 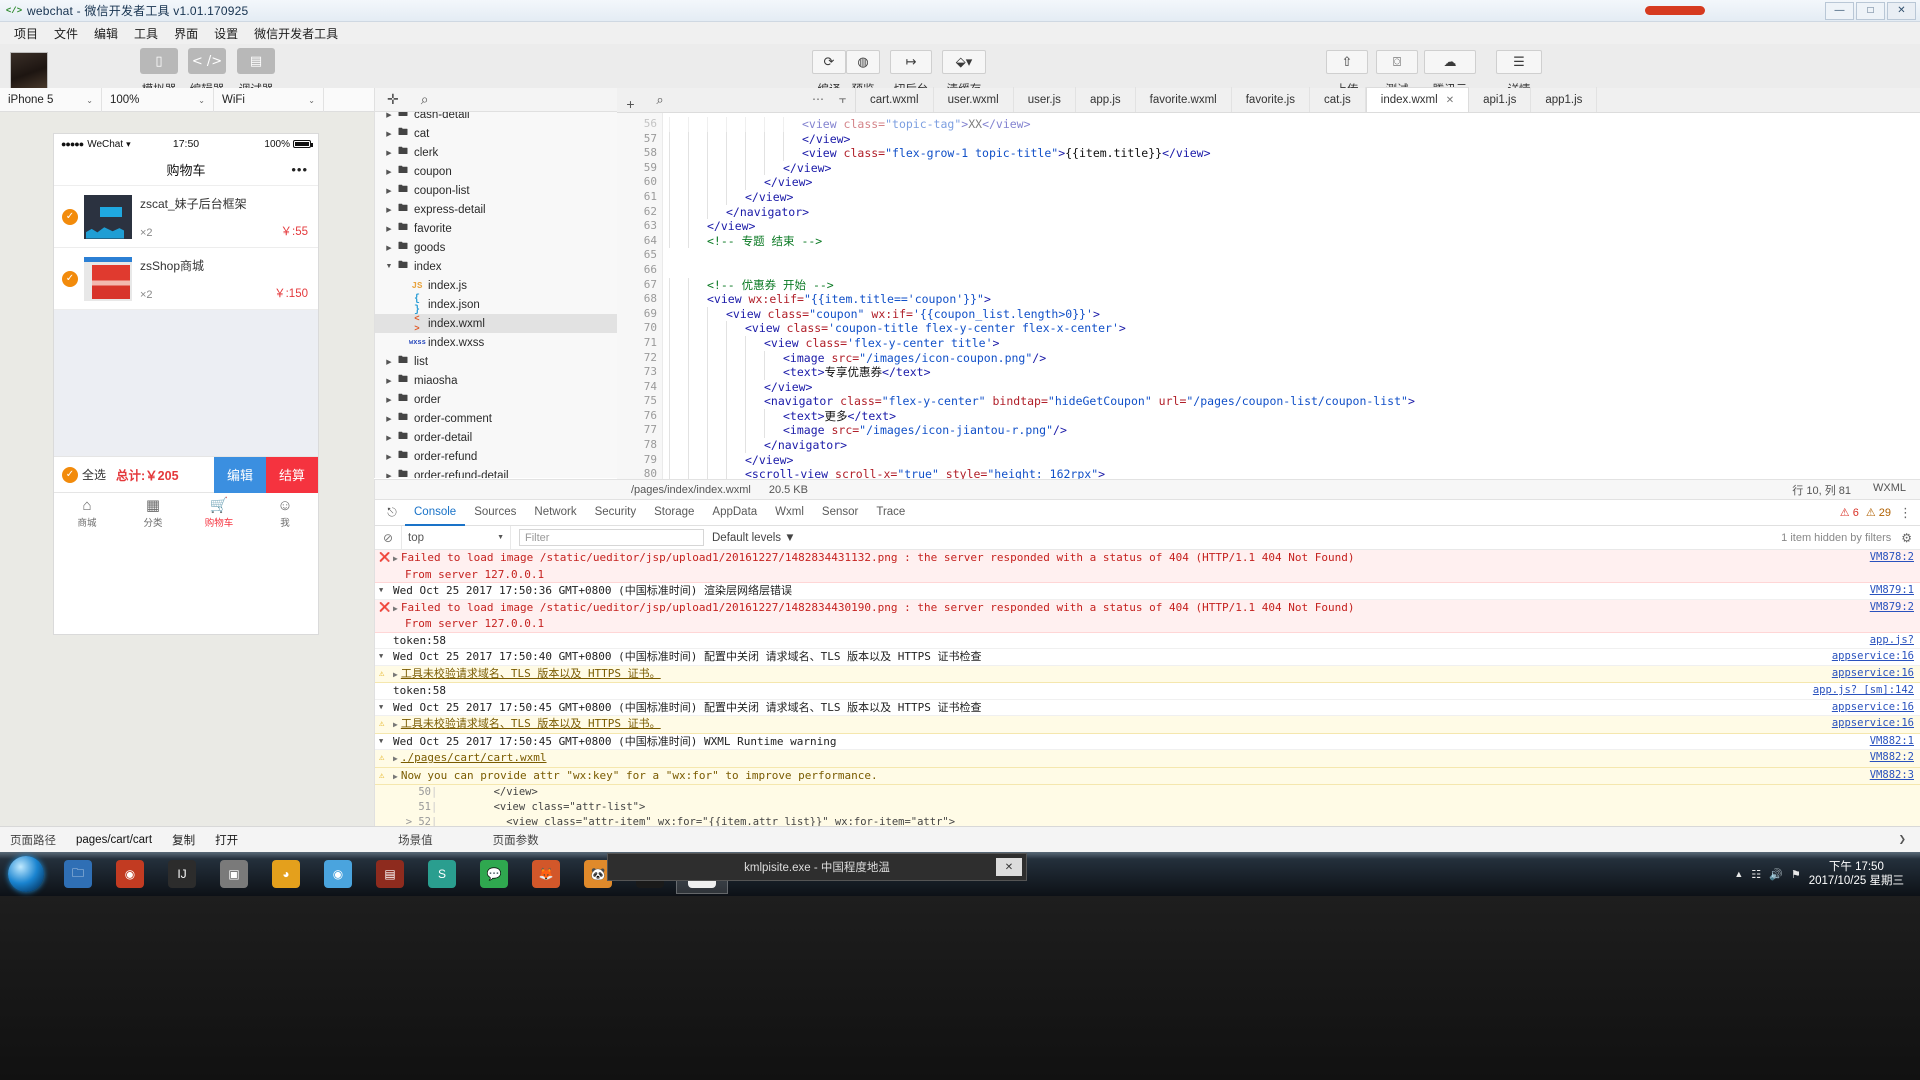 What do you see at coordinates (219, 513) in the screenshot?
I see `tabbar-item-cart: 🛒 购物车` at bounding box center [219, 513].